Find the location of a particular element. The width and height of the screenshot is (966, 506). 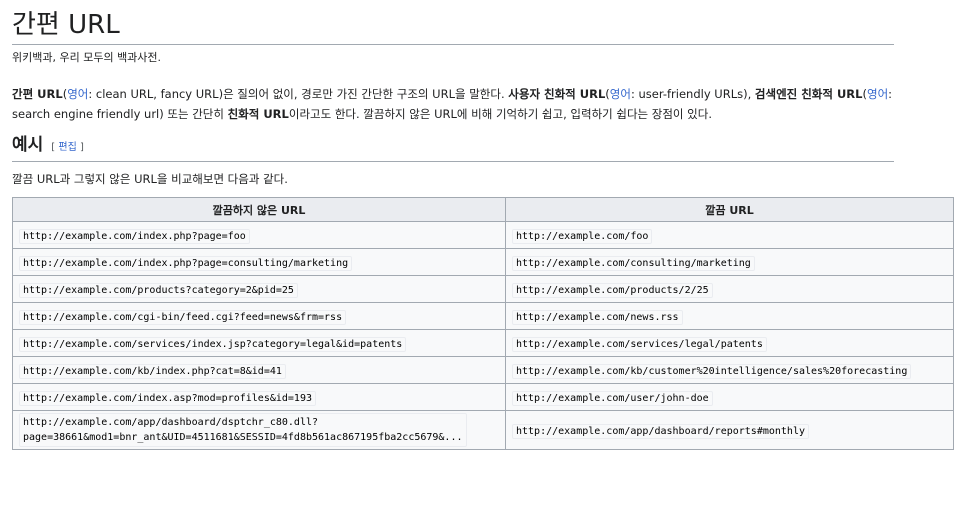

clean-url: http://example.com/user/john-doe is located at coordinates (612, 398).